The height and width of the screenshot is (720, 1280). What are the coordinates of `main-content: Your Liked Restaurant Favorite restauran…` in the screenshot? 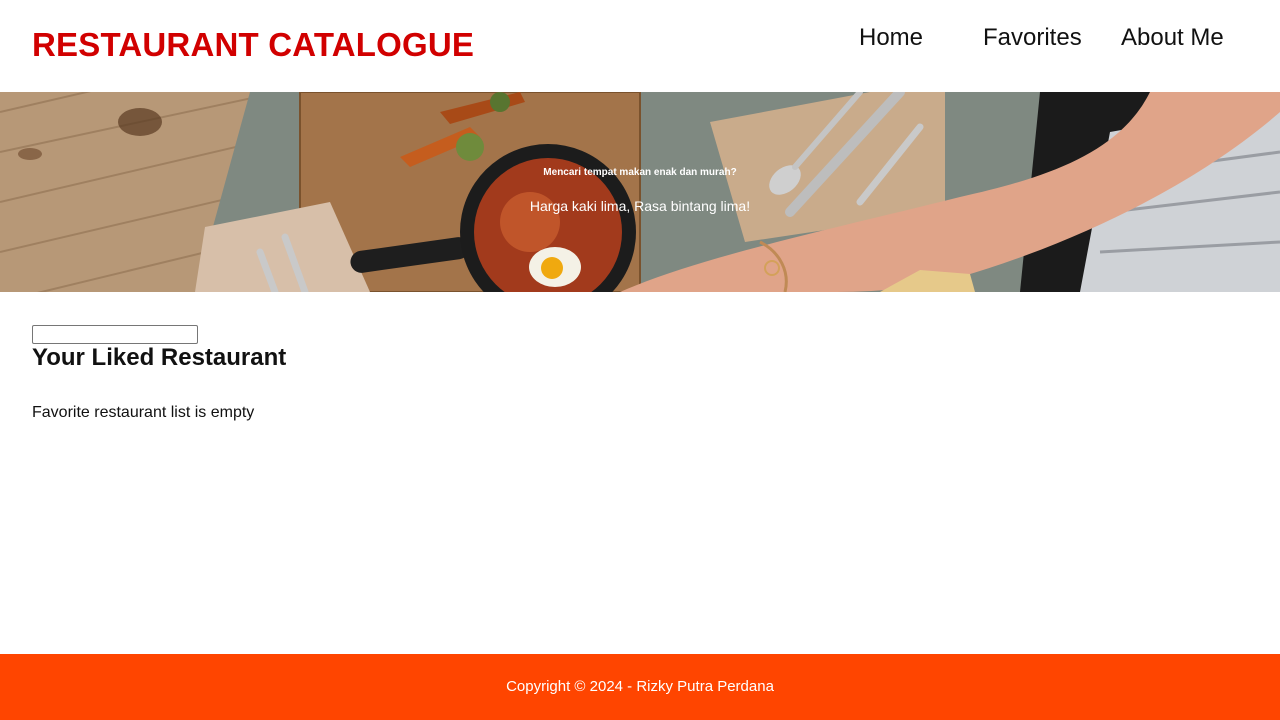 It's located at (640, 374).